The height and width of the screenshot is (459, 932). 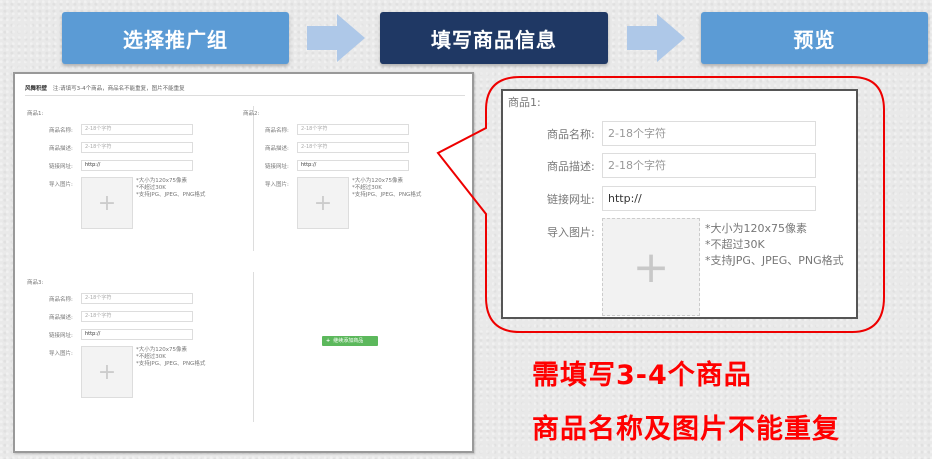 What do you see at coordinates (709, 133) in the screenshot?
I see `zoom-product-name-input: 2-18个字符` at bounding box center [709, 133].